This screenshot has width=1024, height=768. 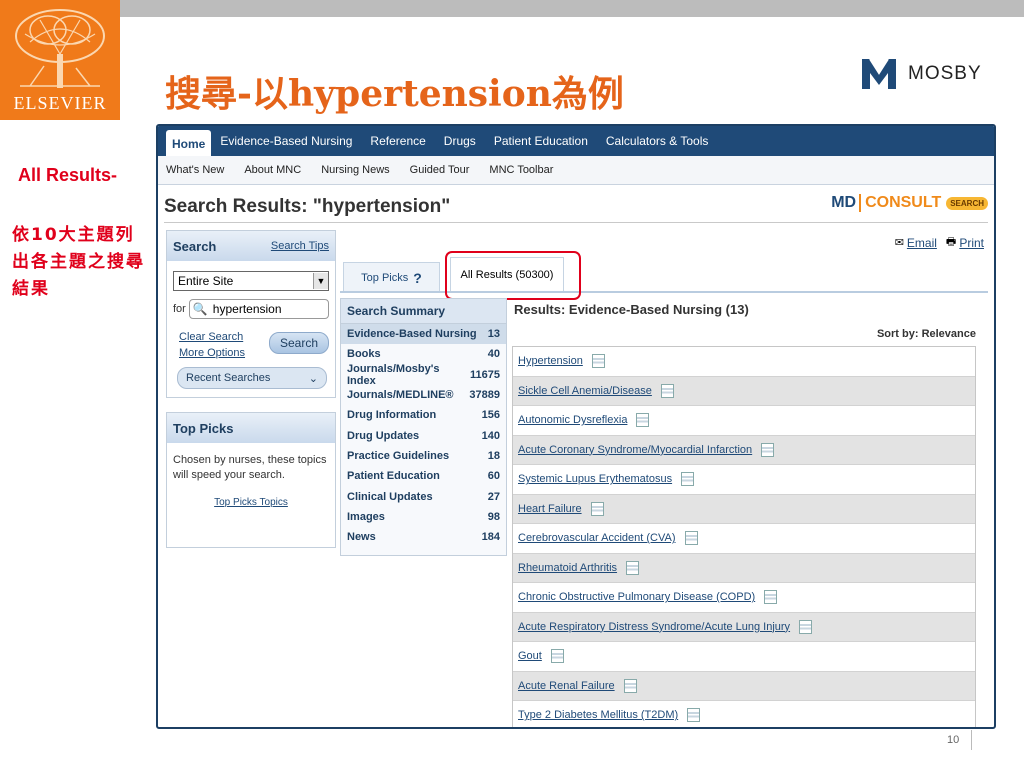 I want to click on summary-row: Patient Education 60, so click(x=423, y=476).